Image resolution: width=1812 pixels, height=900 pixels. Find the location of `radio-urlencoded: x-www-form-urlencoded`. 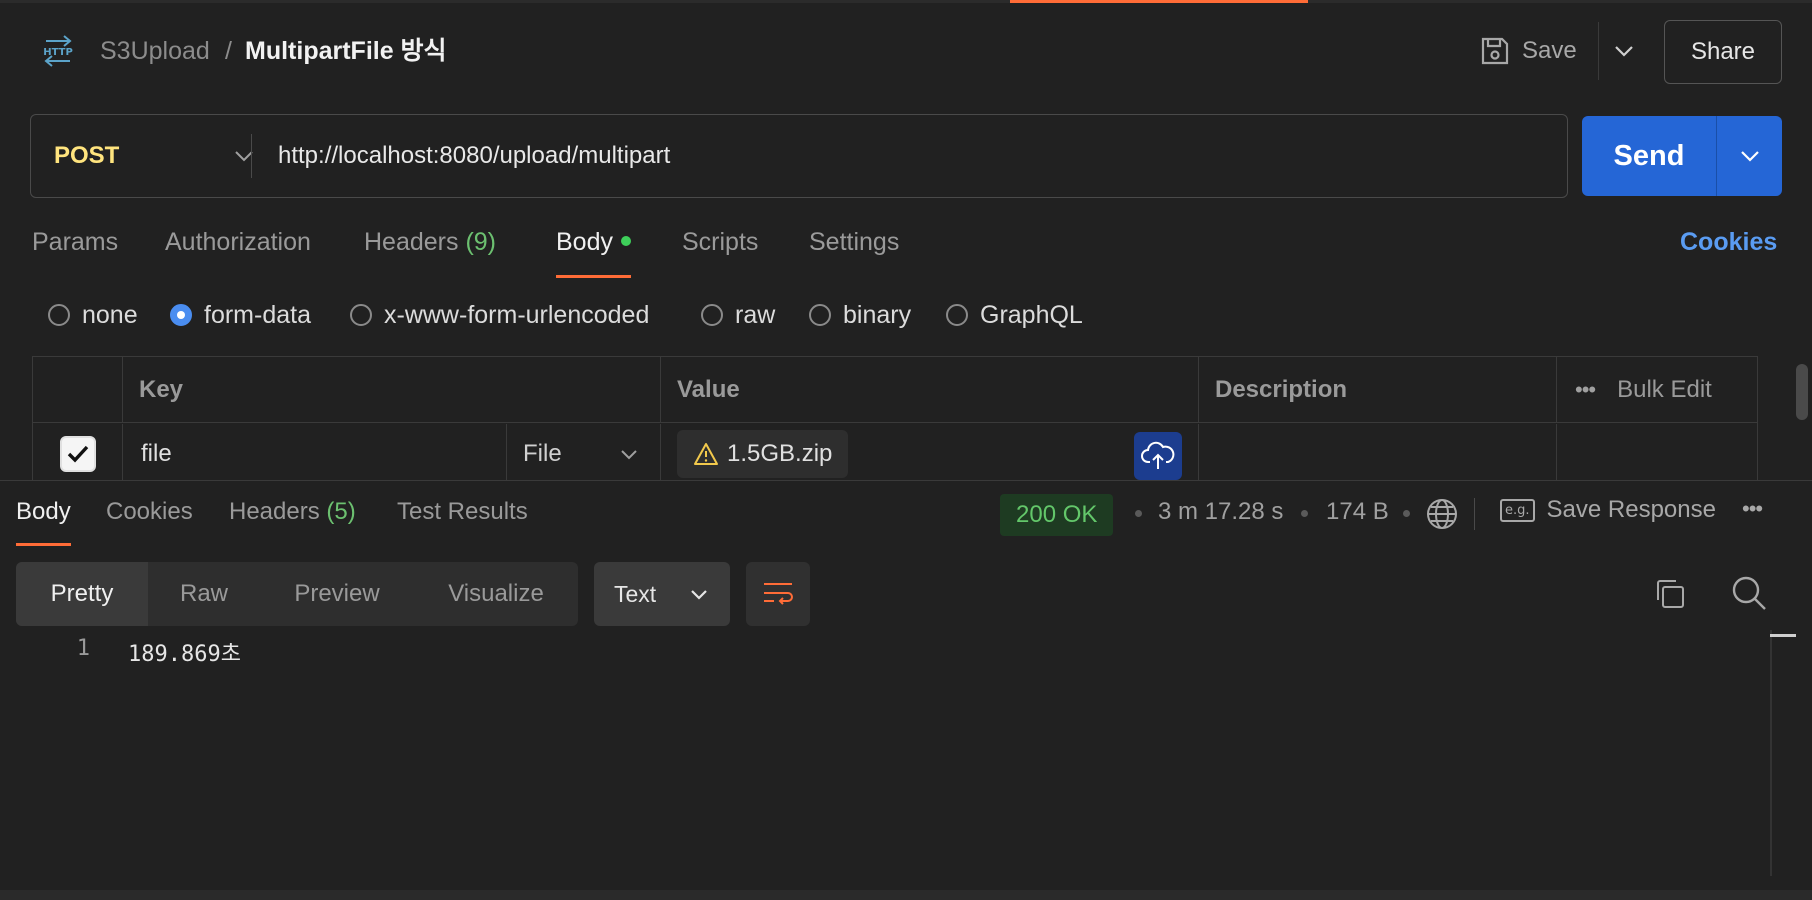

radio-urlencoded: x-www-form-urlencoded is located at coordinates (499, 315).